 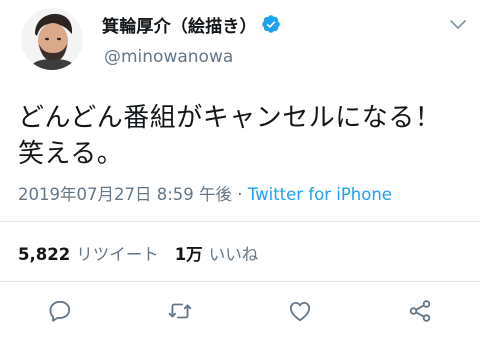 I want to click on tweet-text-line-2: 笑える。, so click(x=71, y=154).